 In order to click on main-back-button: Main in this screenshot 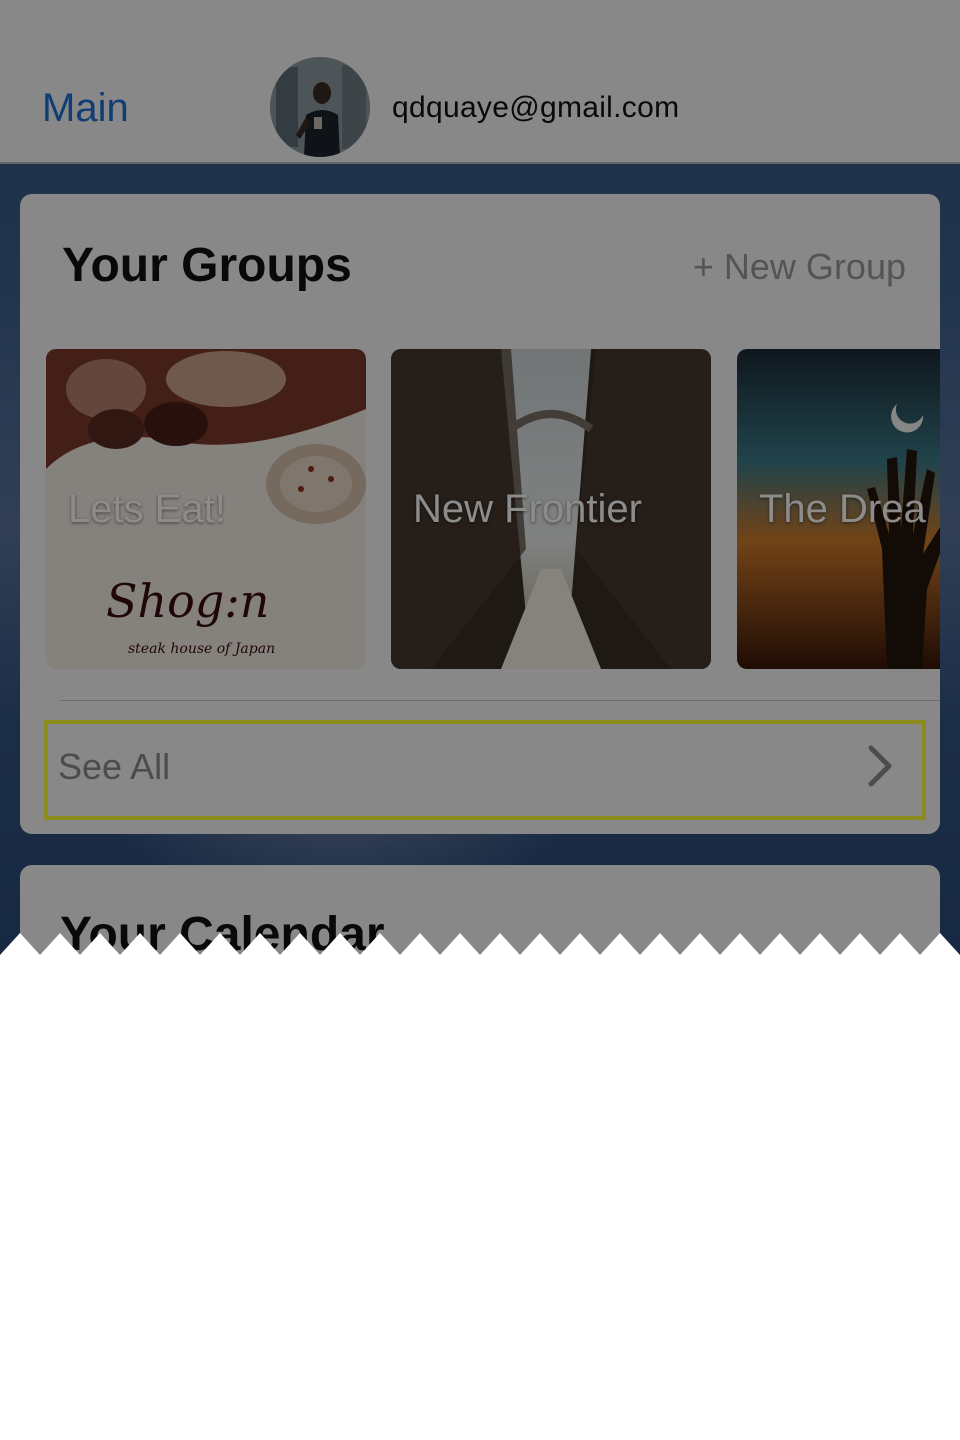, I will do `click(85, 108)`.